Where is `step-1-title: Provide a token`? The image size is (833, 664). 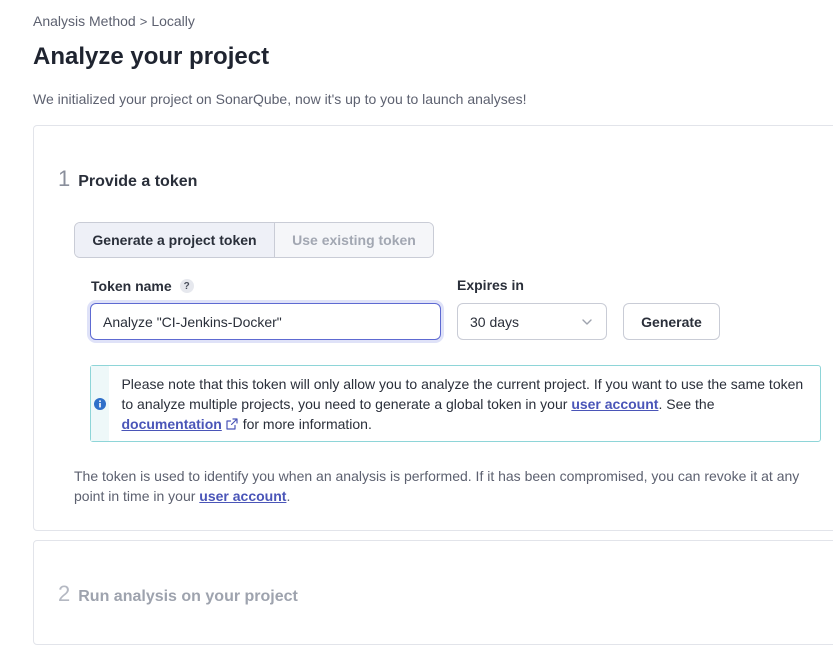 step-1-title: Provide a token is located at coordinates (138, 181).